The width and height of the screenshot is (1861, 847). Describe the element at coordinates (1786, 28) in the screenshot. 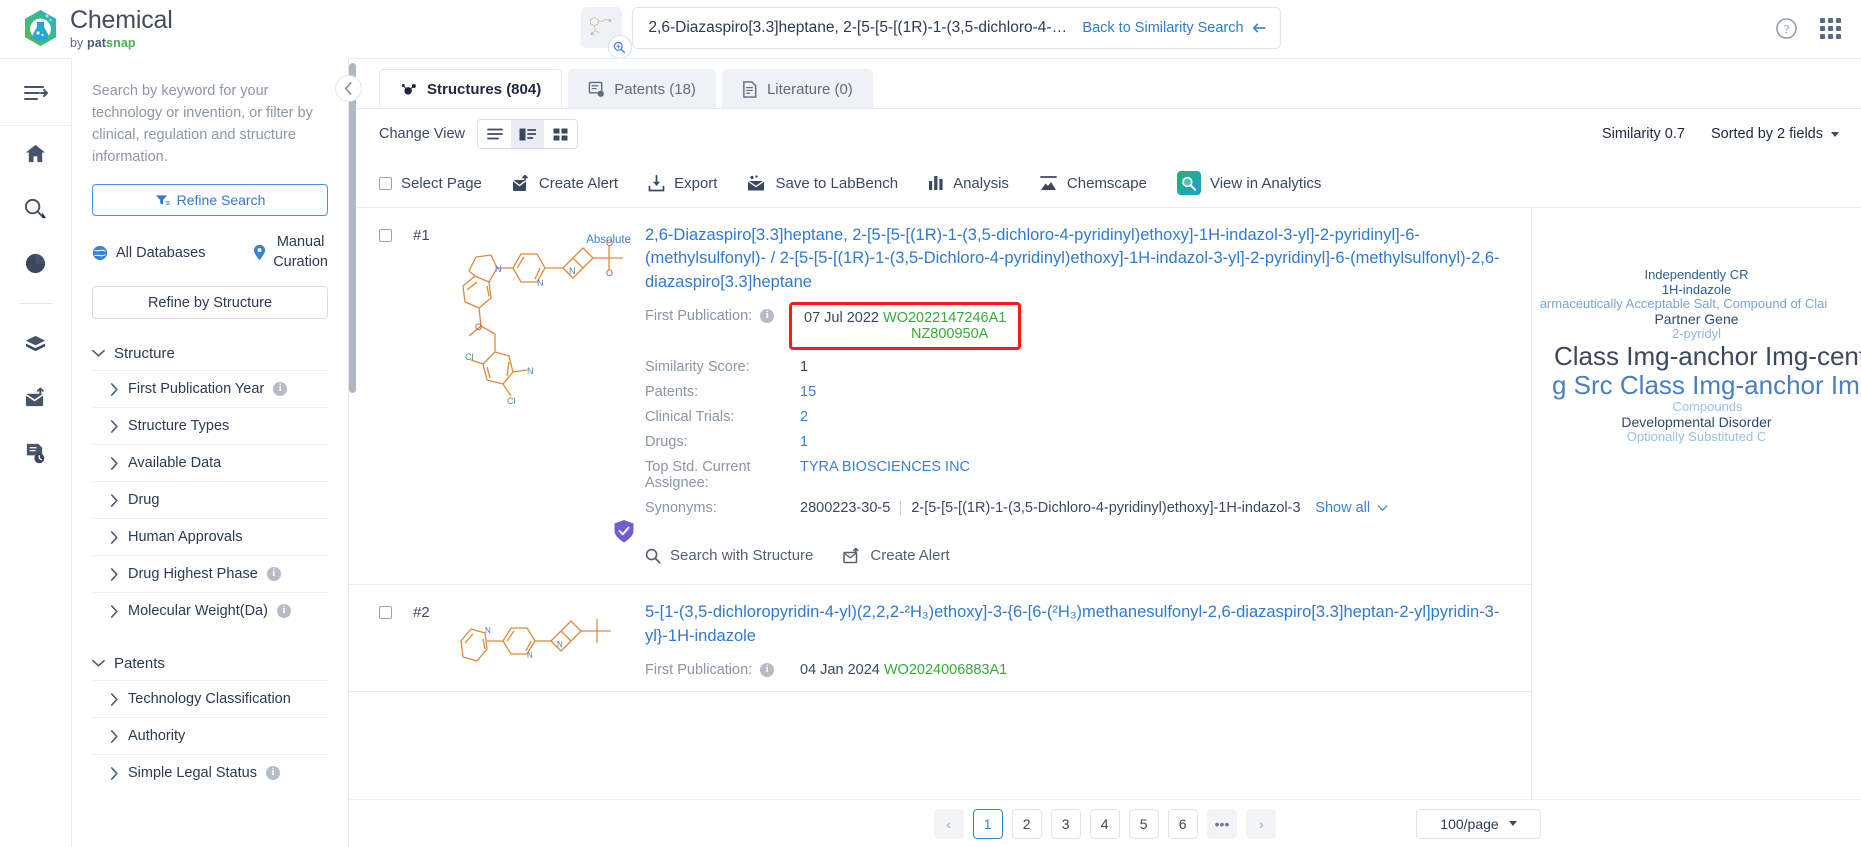

I see `help-icon: ?` at that location.